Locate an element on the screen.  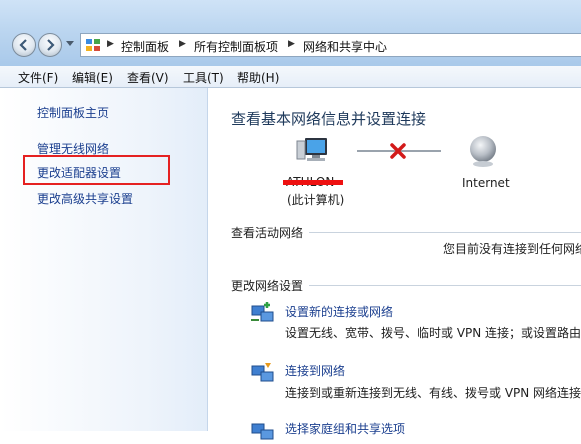
computer-icon is located at coordinates (313, 151).